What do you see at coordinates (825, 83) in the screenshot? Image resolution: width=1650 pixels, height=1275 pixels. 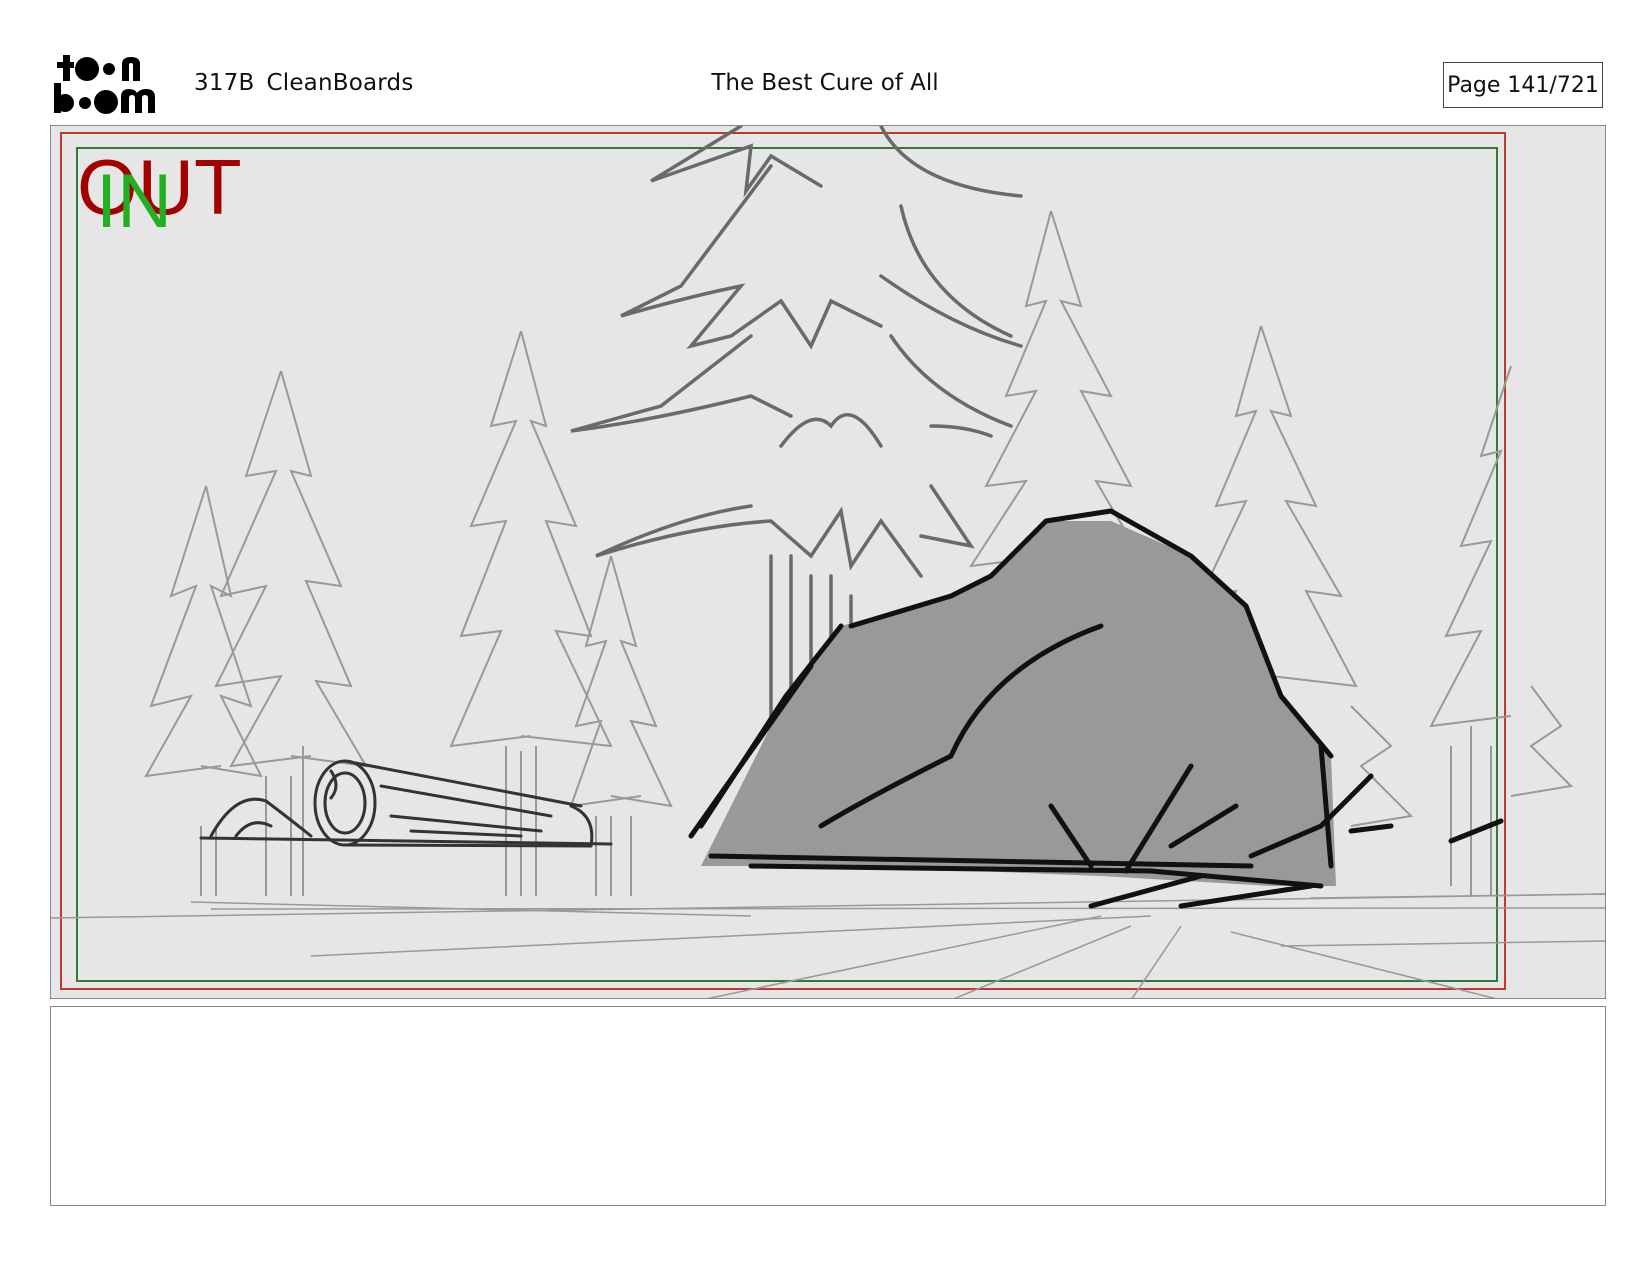 I see `storyboard-title: The Best Cure of All` at bounding box center [825, 83].